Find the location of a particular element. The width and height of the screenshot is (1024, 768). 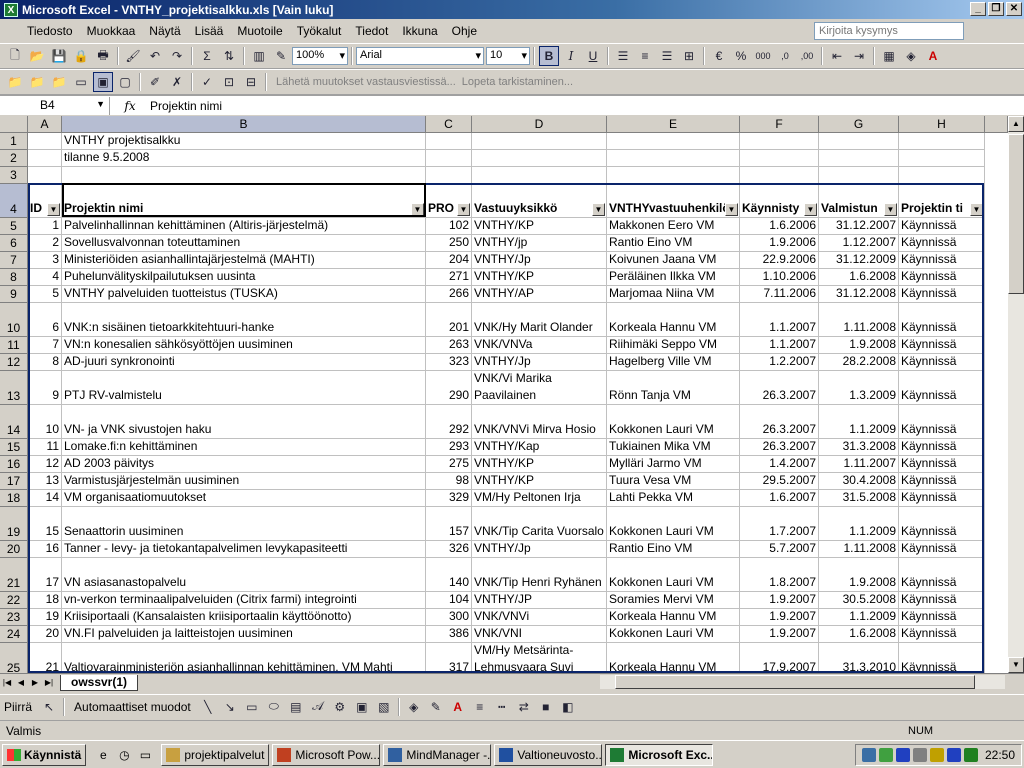

header-cell: VNTHYvastuuhenkilö ▼ is located at coordinates (673, 201).